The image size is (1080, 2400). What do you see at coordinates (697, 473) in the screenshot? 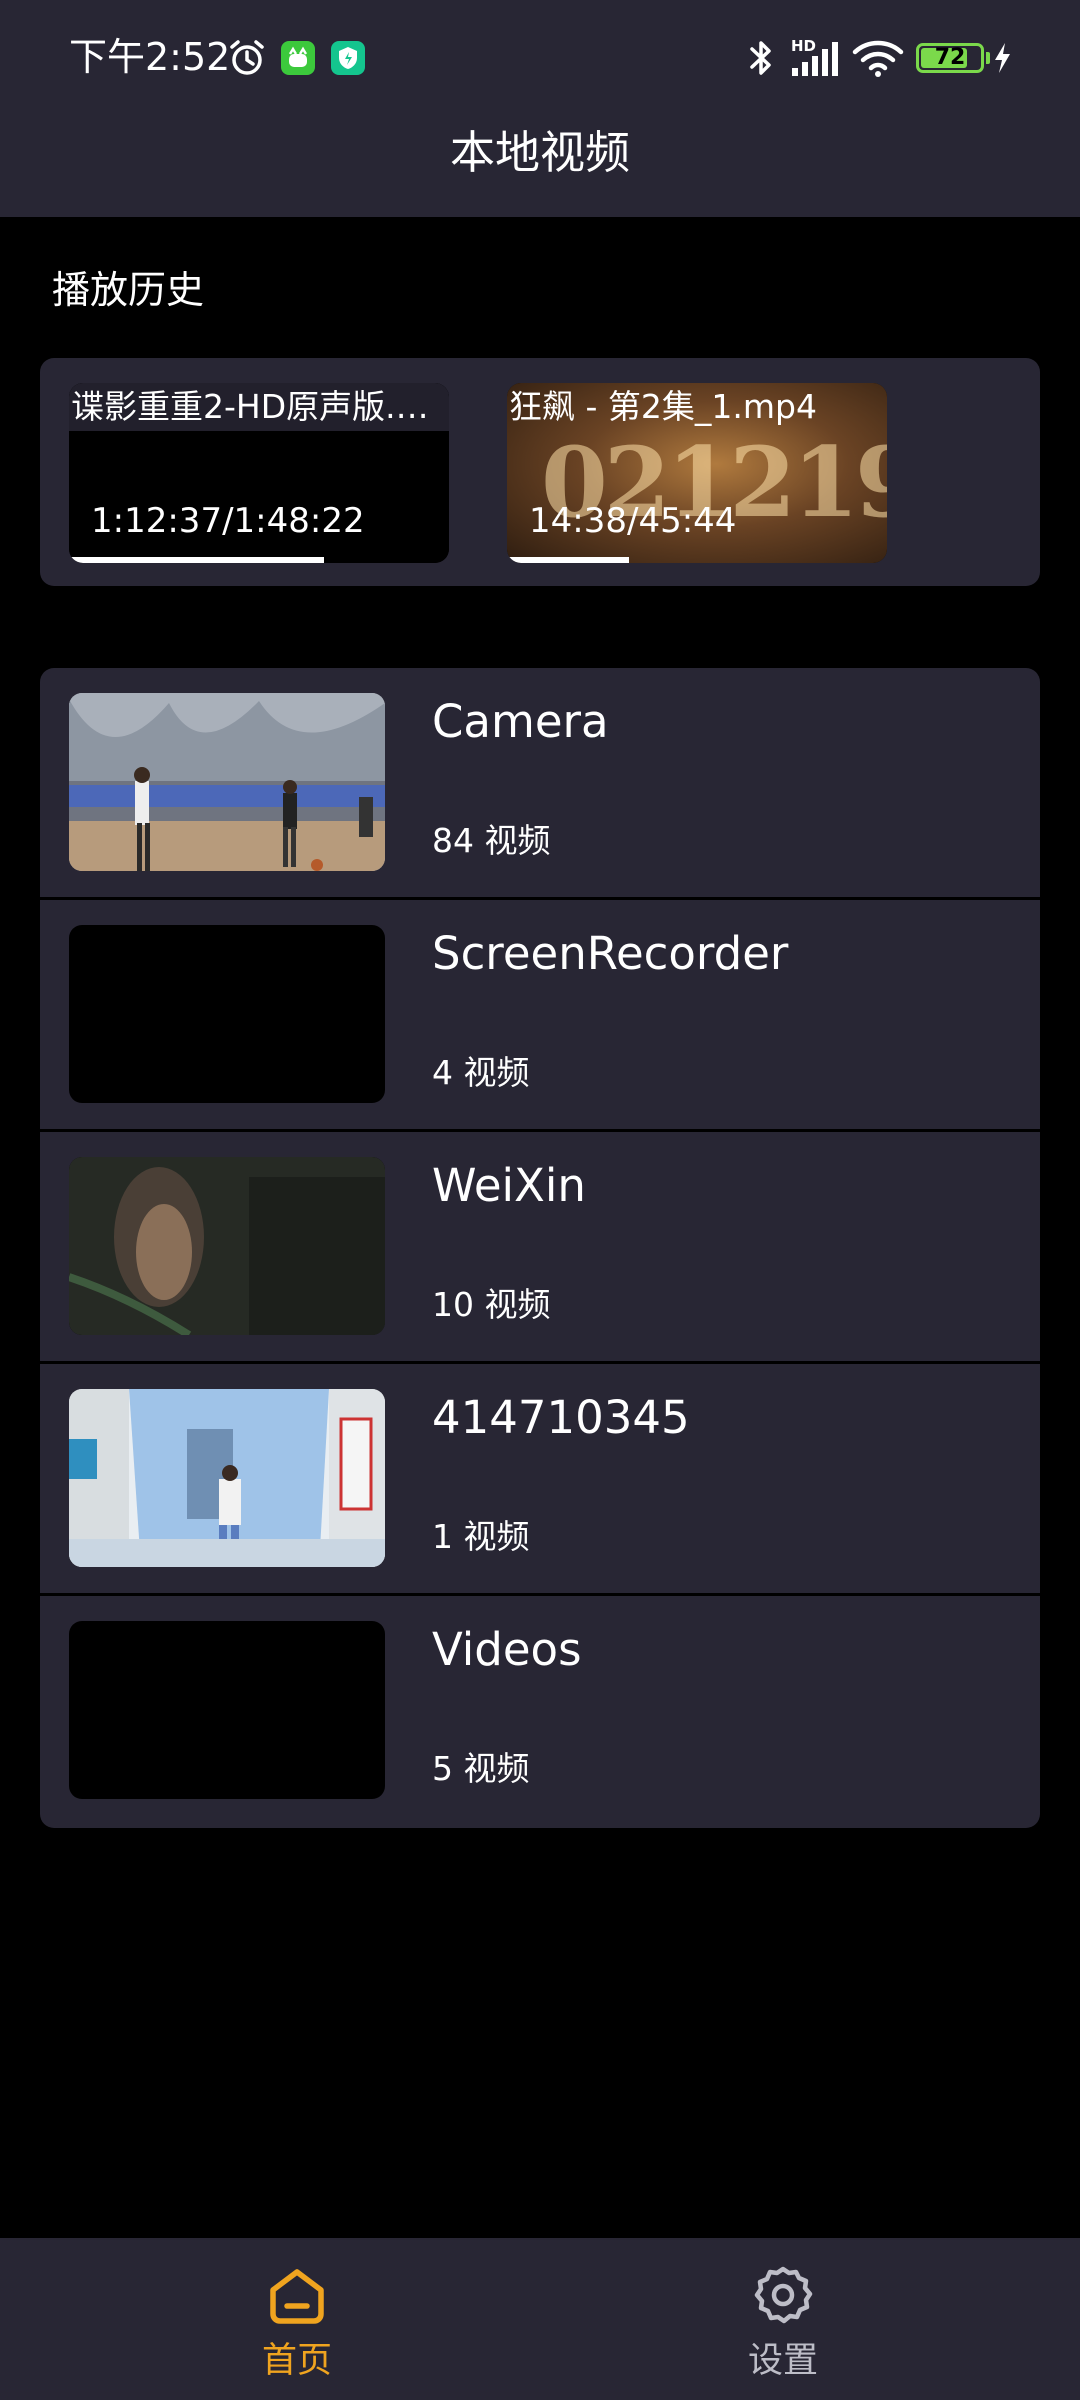
I see `history-item: 021219 狂飙 - 第2集_1.mp4 14:38/45:44` at bounding box center [697, 473].